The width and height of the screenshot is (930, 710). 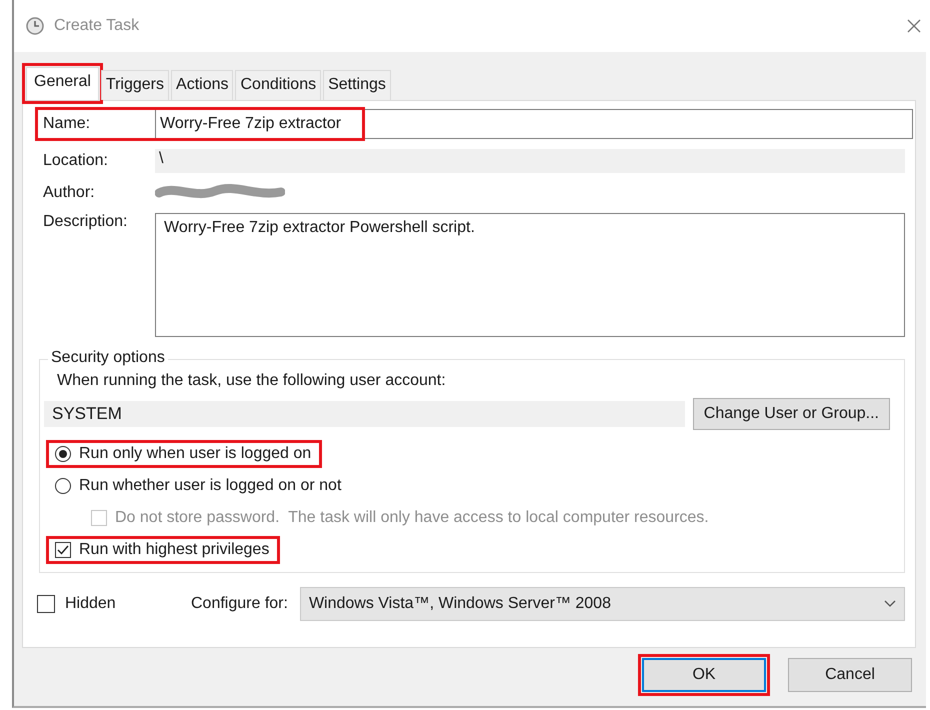 I want to click on field-label: Configure for:, so click(x=239, y=604).